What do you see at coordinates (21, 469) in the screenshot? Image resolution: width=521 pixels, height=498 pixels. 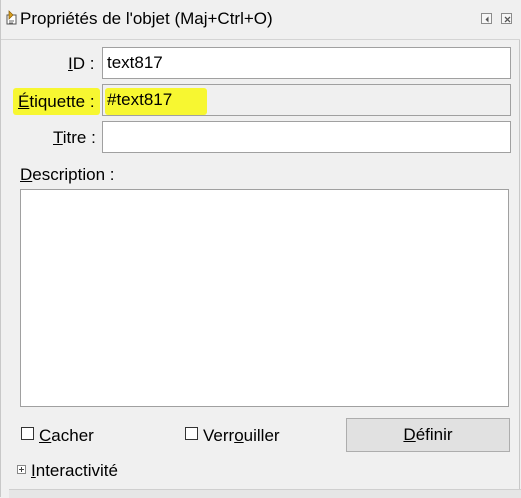 I see `expand-plus-icon` at bounding box center [21, 469].